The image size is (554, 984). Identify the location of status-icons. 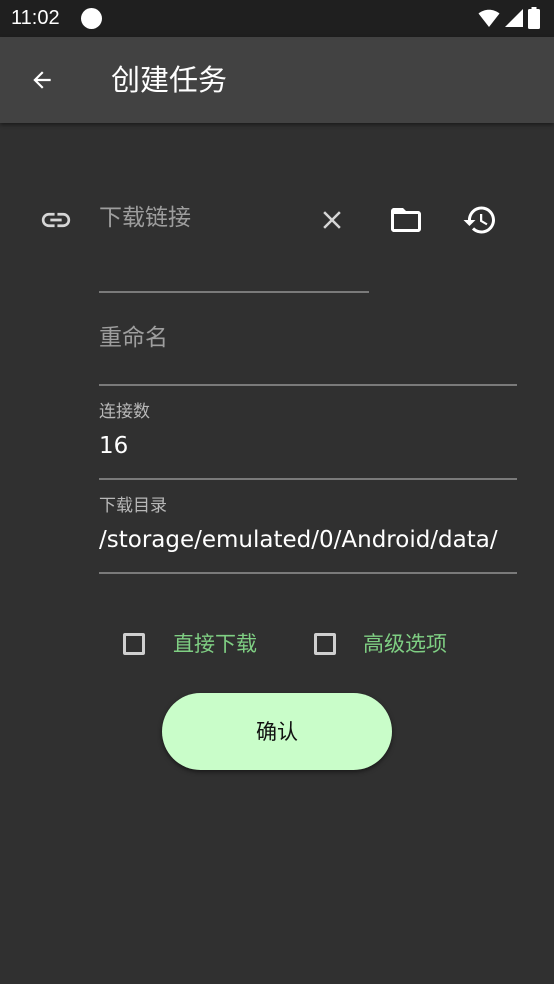
(509, 18).